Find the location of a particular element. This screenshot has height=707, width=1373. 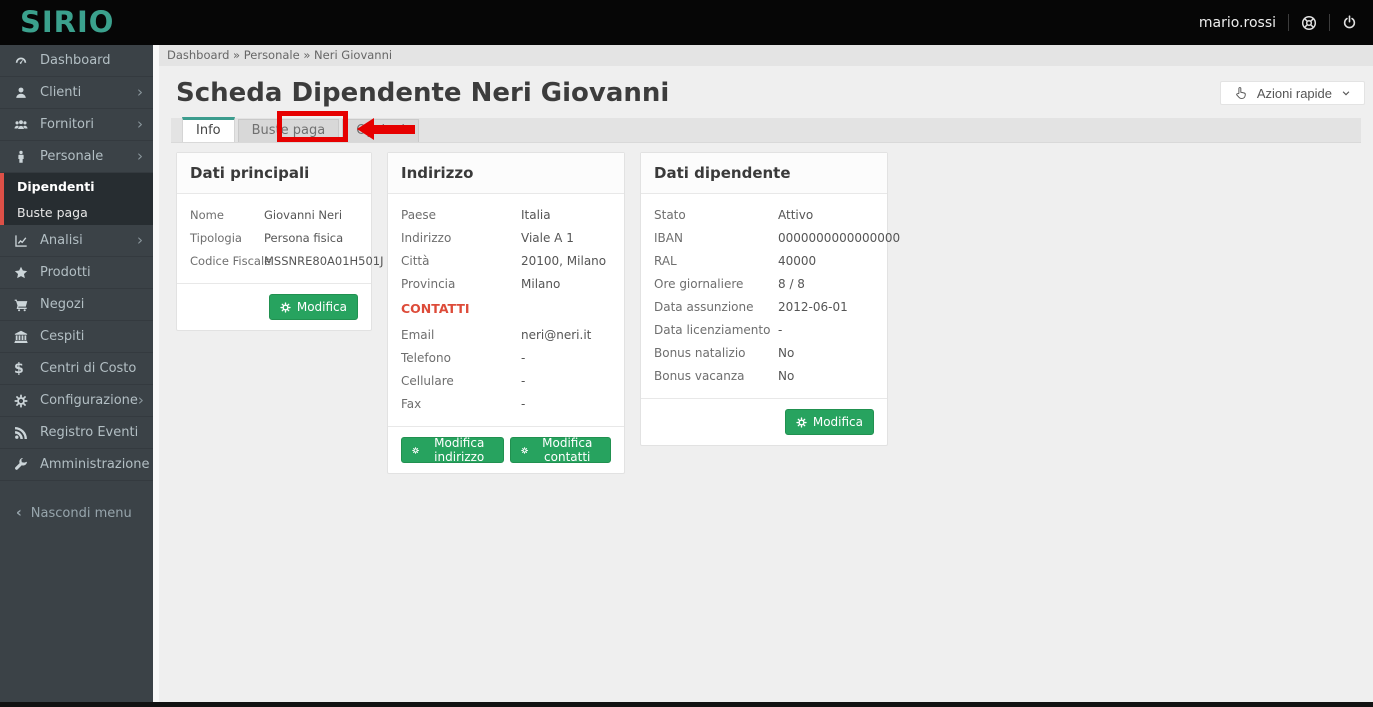

field-label: Bonus vacanza is located at coordinates (699, 376).